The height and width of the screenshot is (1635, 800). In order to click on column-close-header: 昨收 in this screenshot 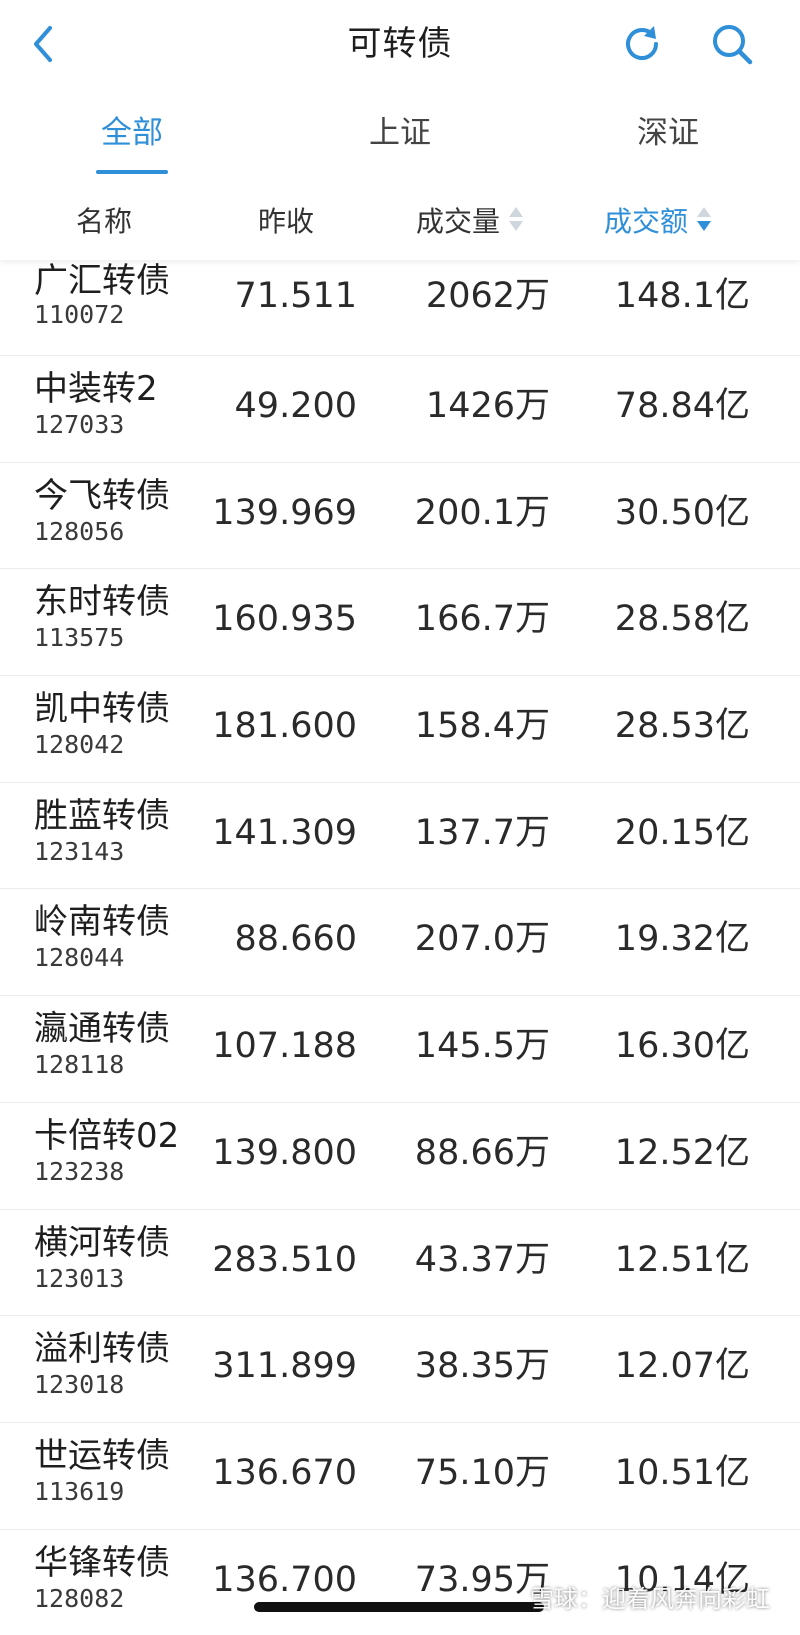, I will do `click(286, 222)`.